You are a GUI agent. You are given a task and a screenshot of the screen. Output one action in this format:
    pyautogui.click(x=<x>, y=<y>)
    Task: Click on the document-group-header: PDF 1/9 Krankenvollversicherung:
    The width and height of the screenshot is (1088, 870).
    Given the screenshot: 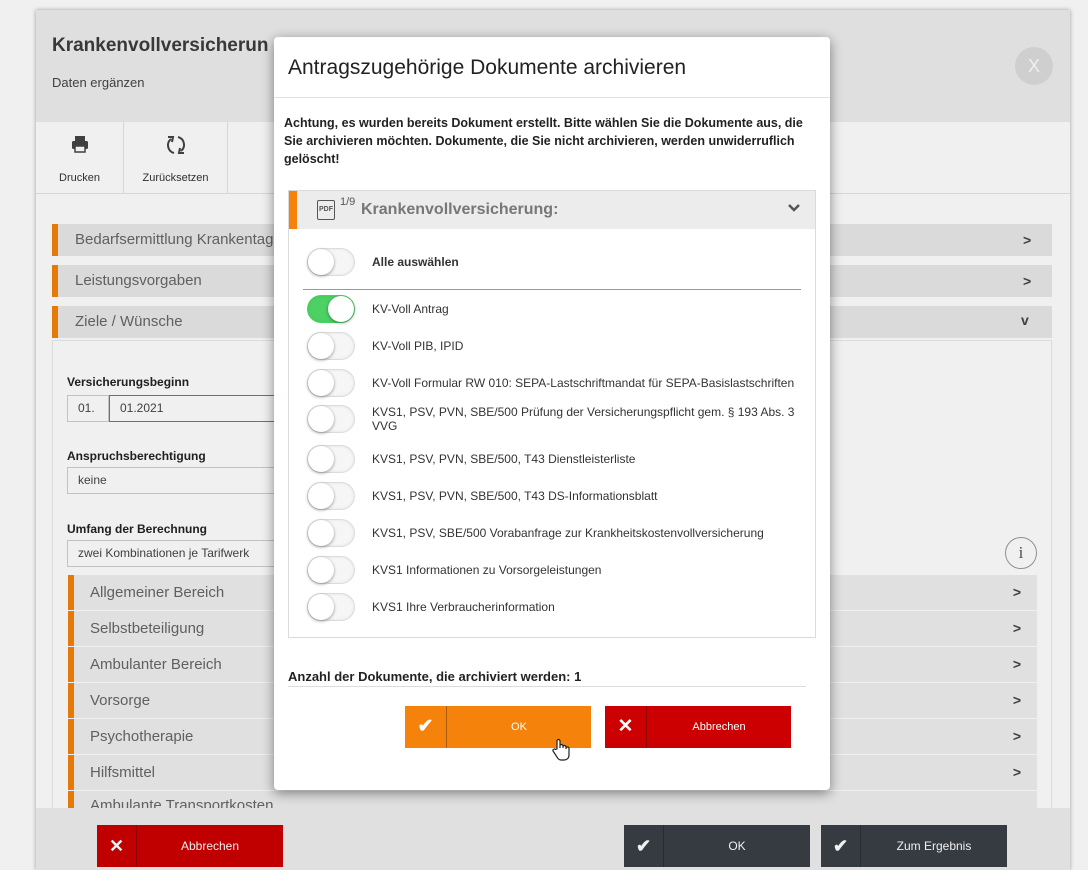 What is the action you would take?
    pyautogui.click(x=552, y=210)
    